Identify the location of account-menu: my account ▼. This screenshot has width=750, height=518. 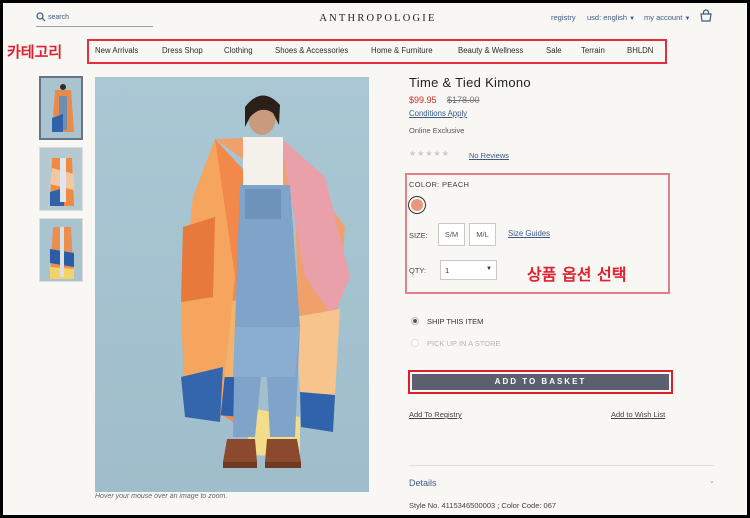
(667, 17).